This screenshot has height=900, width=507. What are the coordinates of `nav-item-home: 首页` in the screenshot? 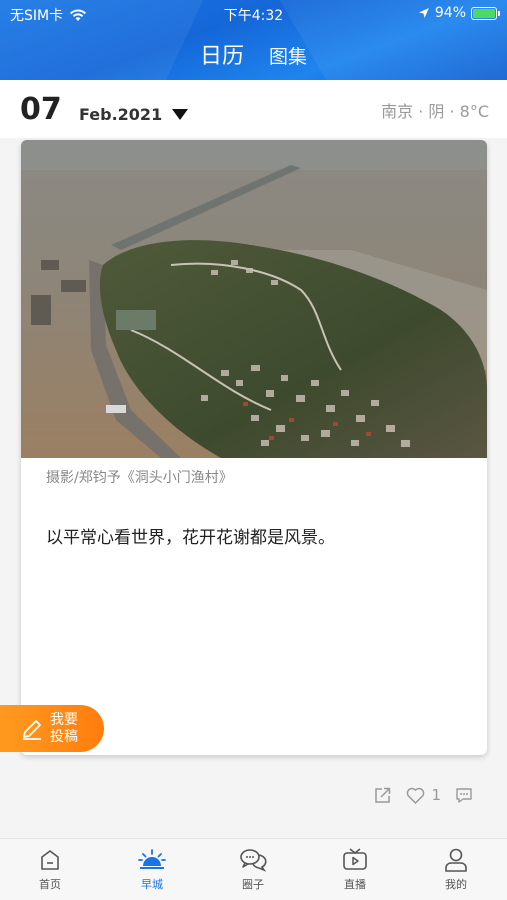 It's located at (50, 869).